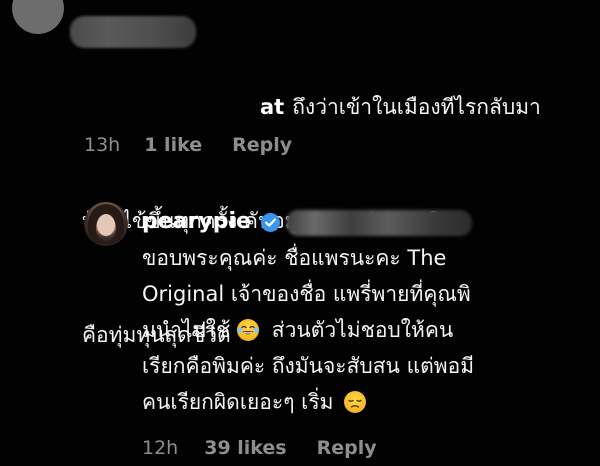  What do you see at coordinates (355, 402) in the screenshot?
I see `disappointed-face-emoji-icon` at bounding box center [355, 402].